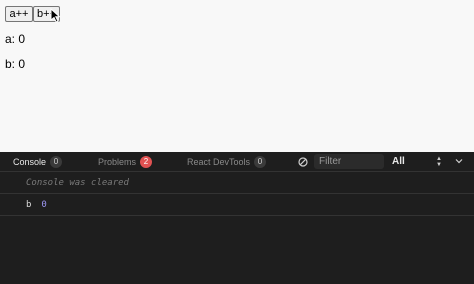 The width and height of the screenshot is (474, 284). Describe the element at coordinates (15, 39) in the screenshot. I see `state-a-text: a: 0` at that location.